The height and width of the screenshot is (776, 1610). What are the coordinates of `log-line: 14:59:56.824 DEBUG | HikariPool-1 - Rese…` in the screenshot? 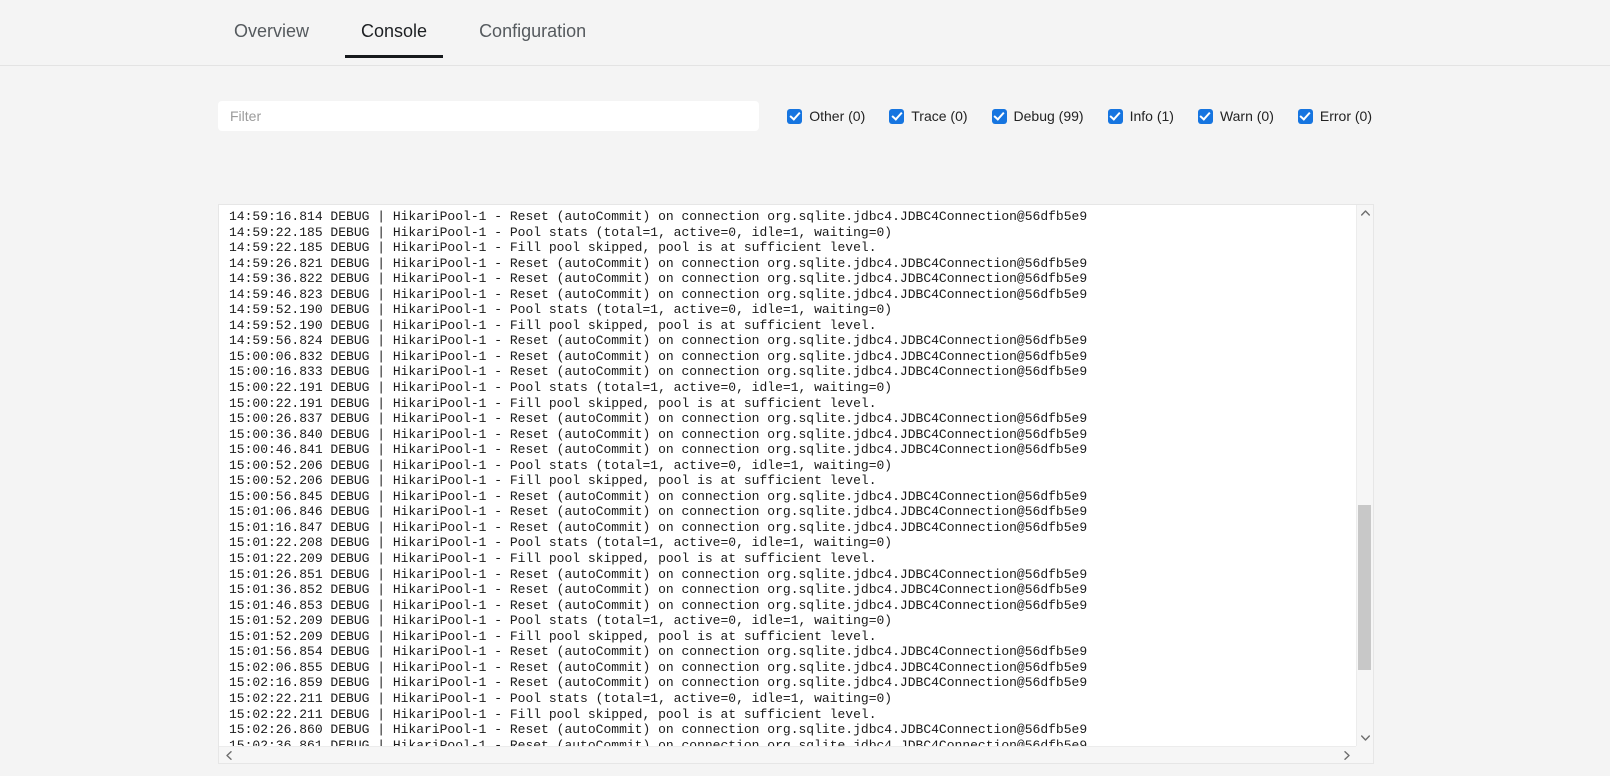 It's located at (658, 341).